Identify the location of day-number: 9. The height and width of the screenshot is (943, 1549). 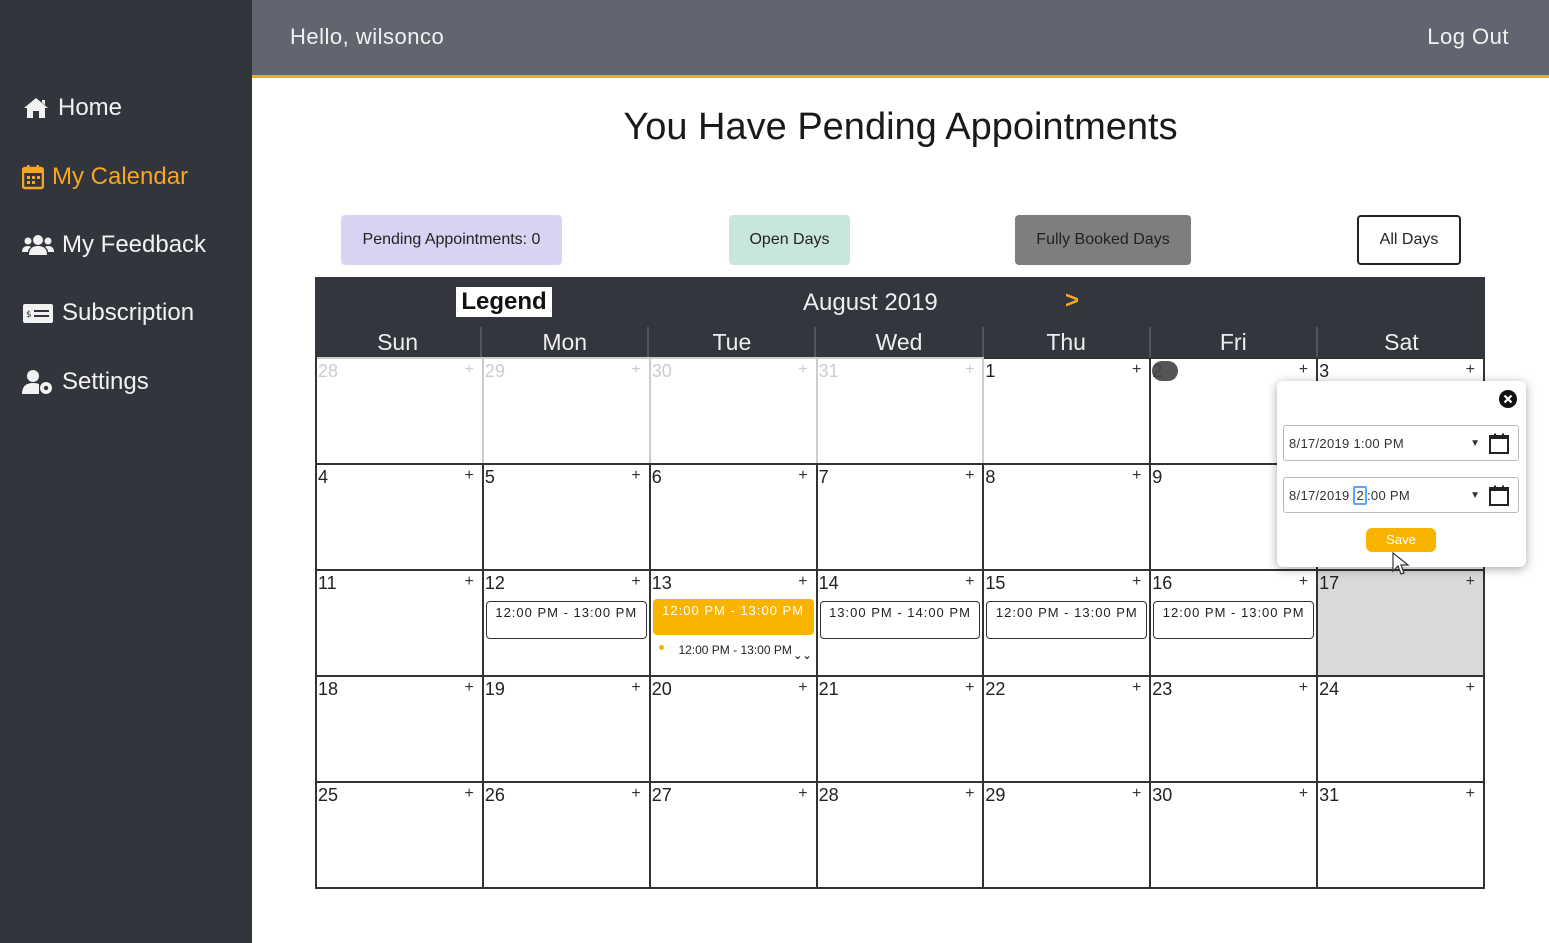
(1157, 477).